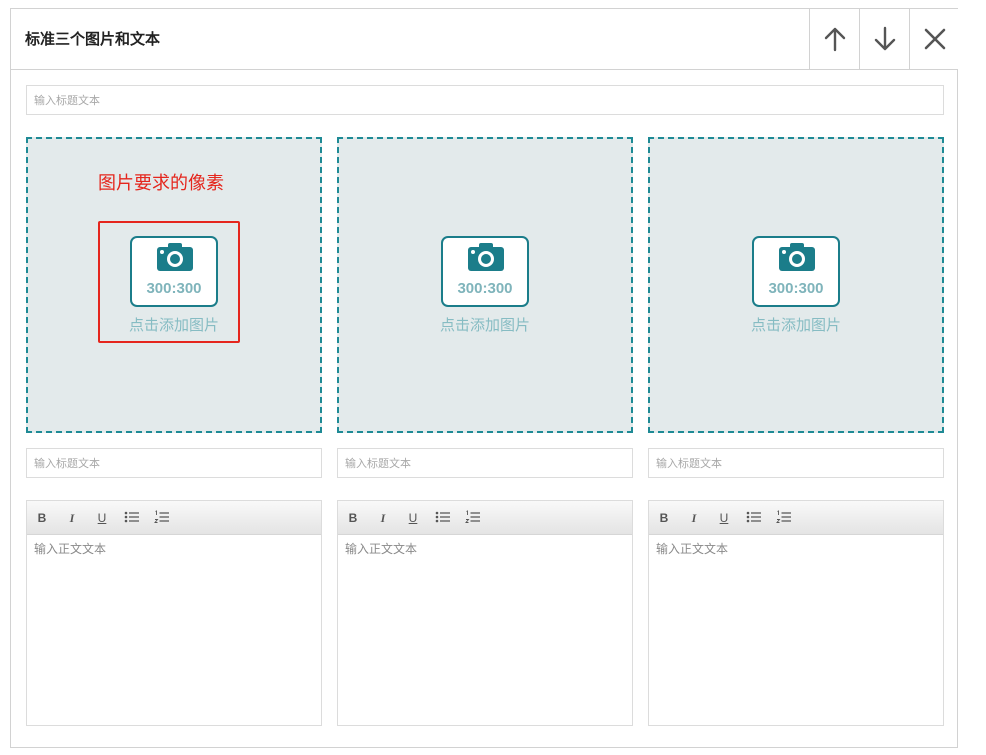 The height and width of the screenshot is (755, 986). I want to click on move-up-button, so click(834, 39).